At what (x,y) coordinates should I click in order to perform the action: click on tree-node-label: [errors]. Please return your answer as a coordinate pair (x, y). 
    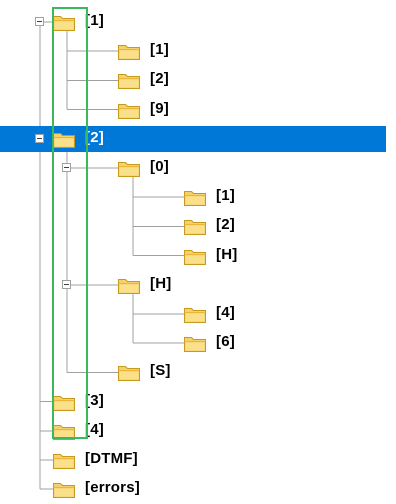
    Looking at the image, I should click on (112, 488).